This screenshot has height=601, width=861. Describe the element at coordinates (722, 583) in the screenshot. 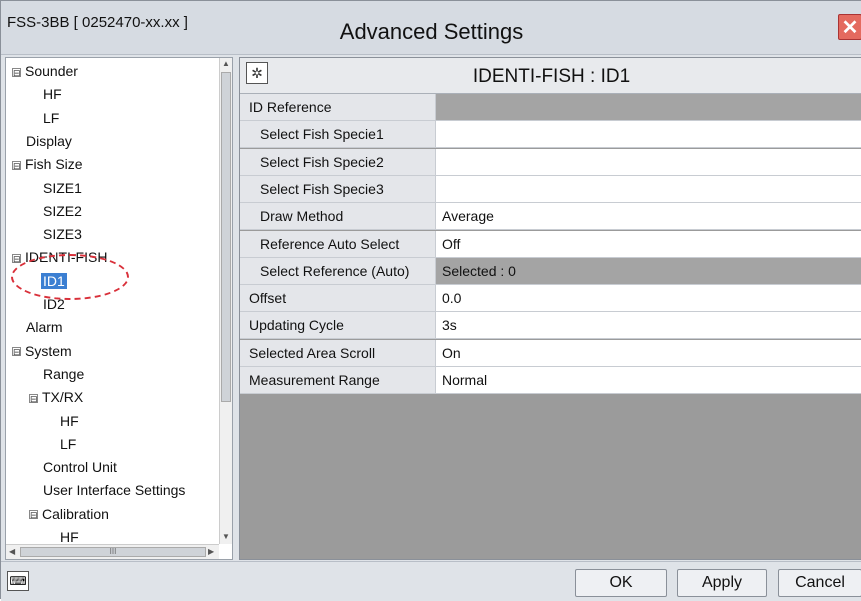

I see `apply-button: Apply` at that location.